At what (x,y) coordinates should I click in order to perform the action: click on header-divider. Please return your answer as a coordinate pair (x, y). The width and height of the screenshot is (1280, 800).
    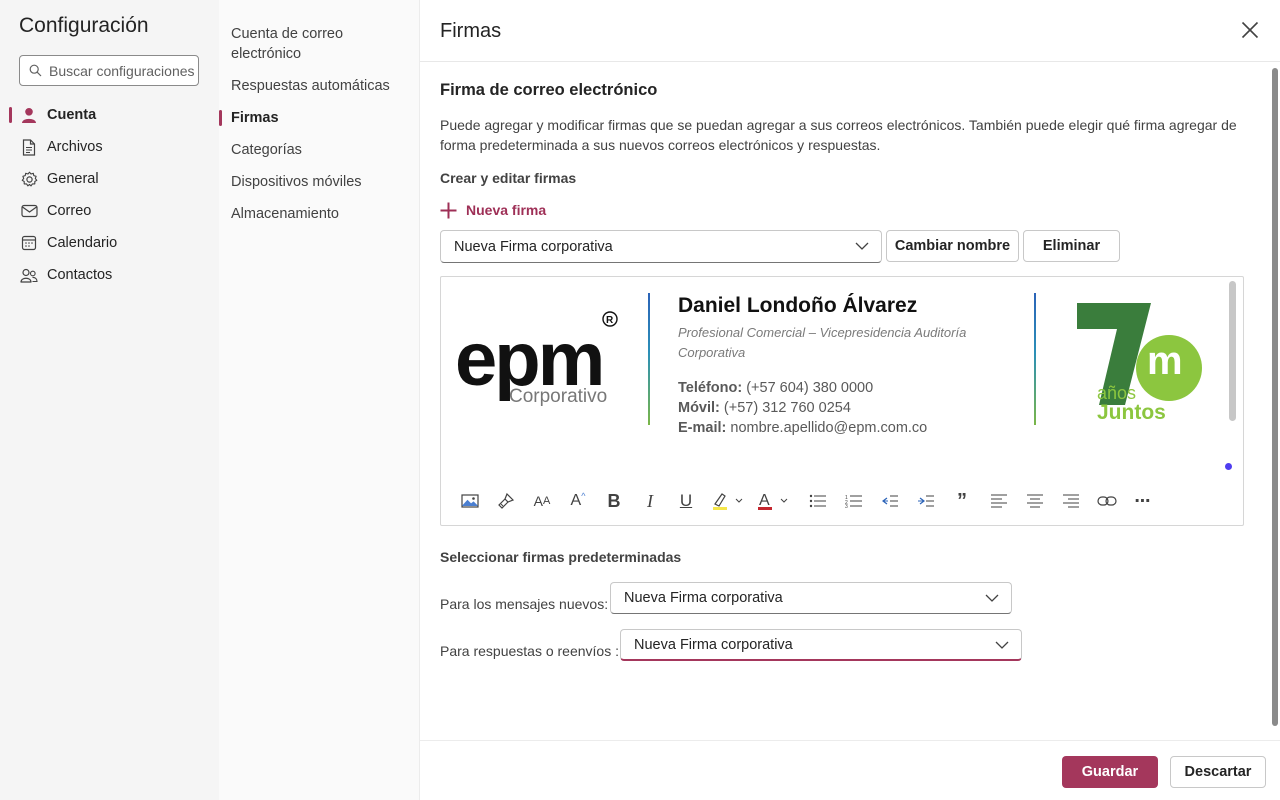
    Looking at the image, I should click on (850, 61).